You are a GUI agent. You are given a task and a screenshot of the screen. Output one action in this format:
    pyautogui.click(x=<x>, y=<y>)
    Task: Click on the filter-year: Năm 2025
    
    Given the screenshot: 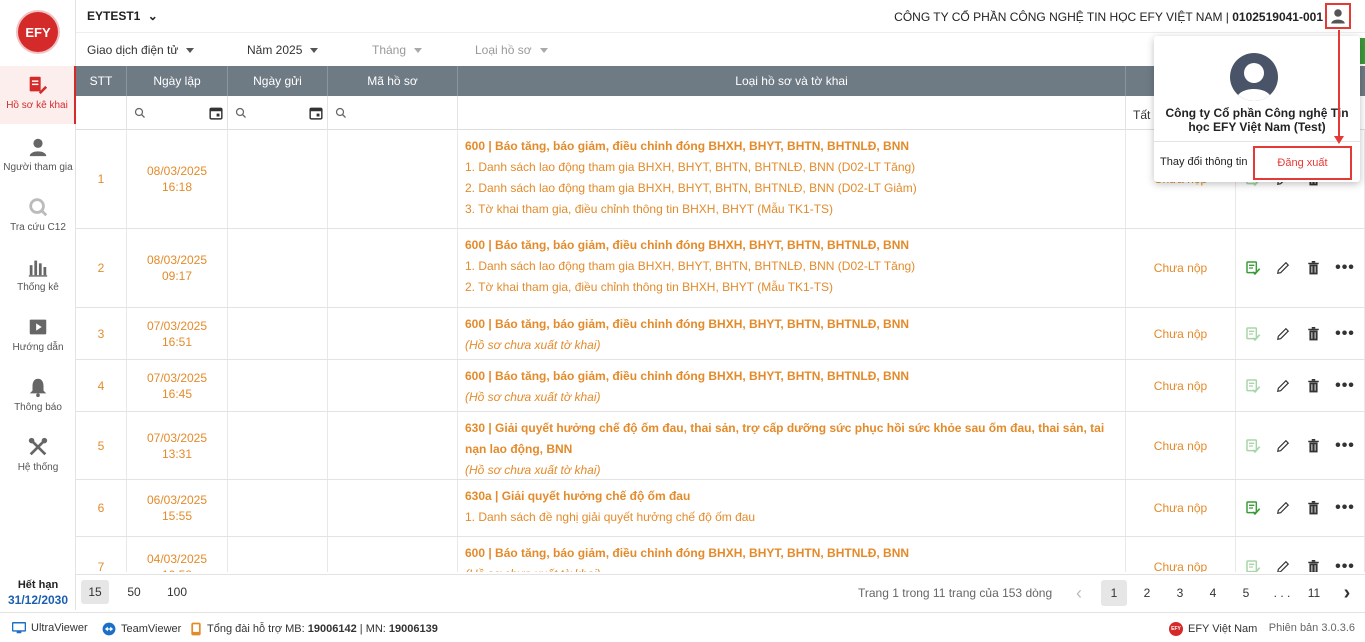 What is the action you would take?
    pyautogui.click(x=283, y=50)
    